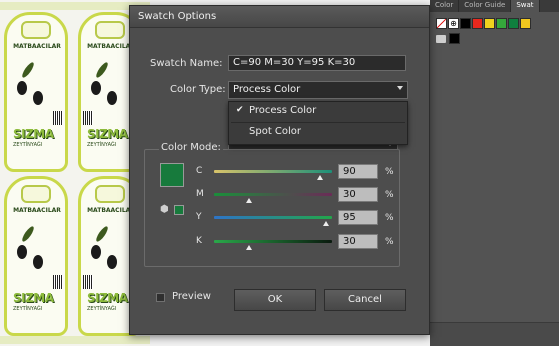 This screenshot has width=559, height=346. What do you see at coordinates (273, 217) in the screenshot?
I see `slider-track-y` at bounding box center [273, 217].